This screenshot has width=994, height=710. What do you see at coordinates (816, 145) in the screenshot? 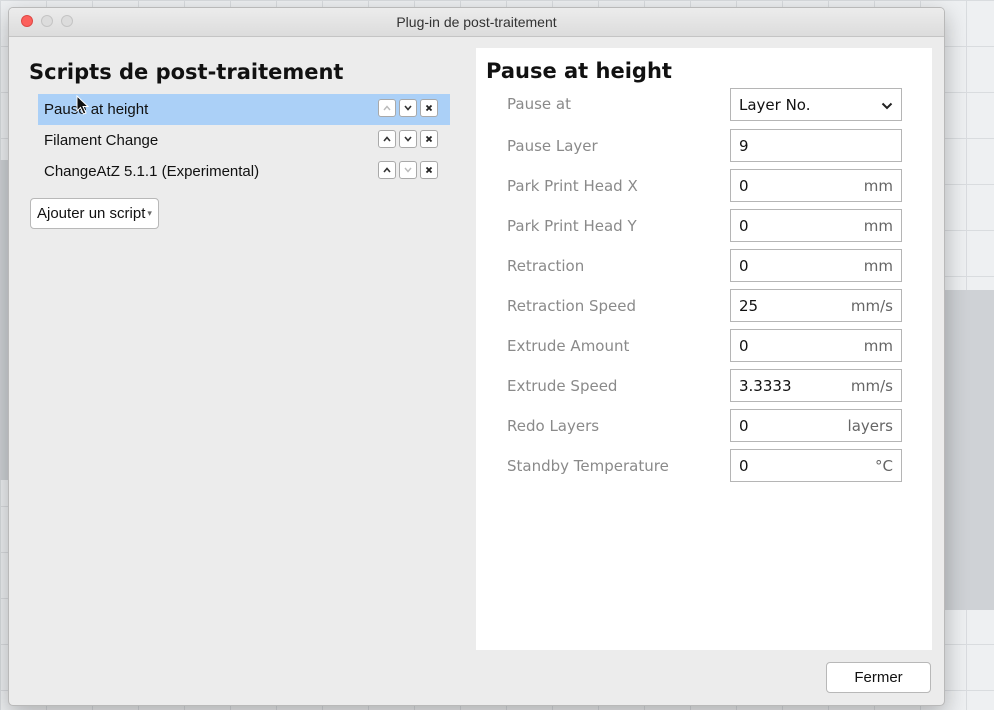
I see `pause-layer-input: 9` at bounding box center [816, 145].